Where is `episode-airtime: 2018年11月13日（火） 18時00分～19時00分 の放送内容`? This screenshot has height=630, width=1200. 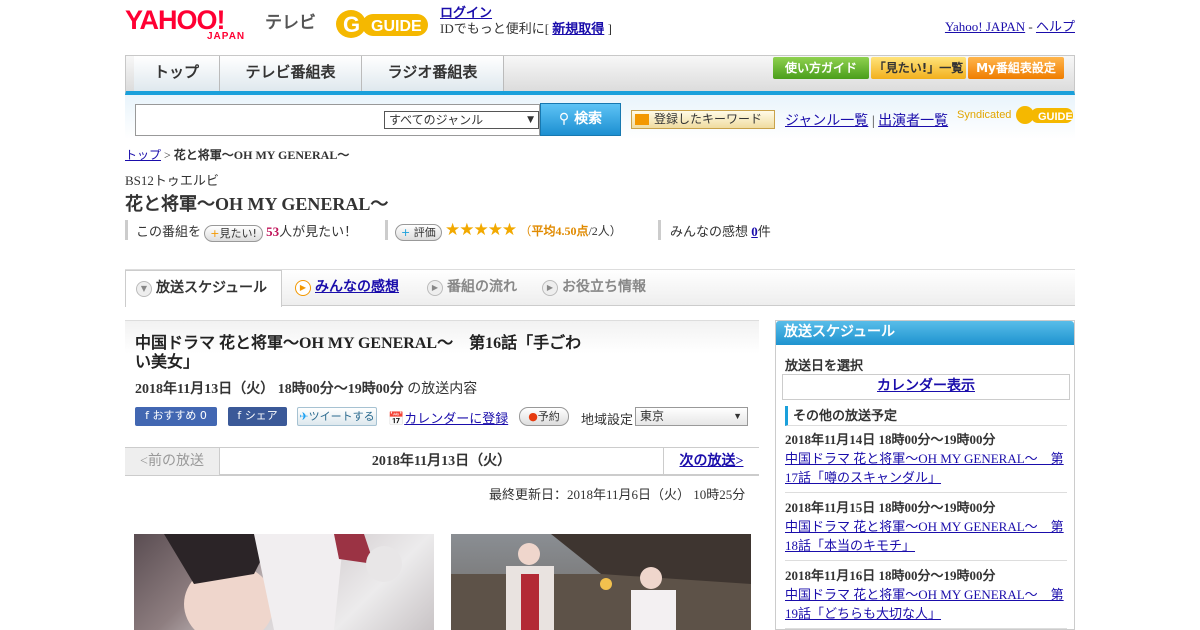
episode-airtime: 2018年11月13日（火） 18時00分～19時00分 の放送内容 is located at coordinates (306, 388).